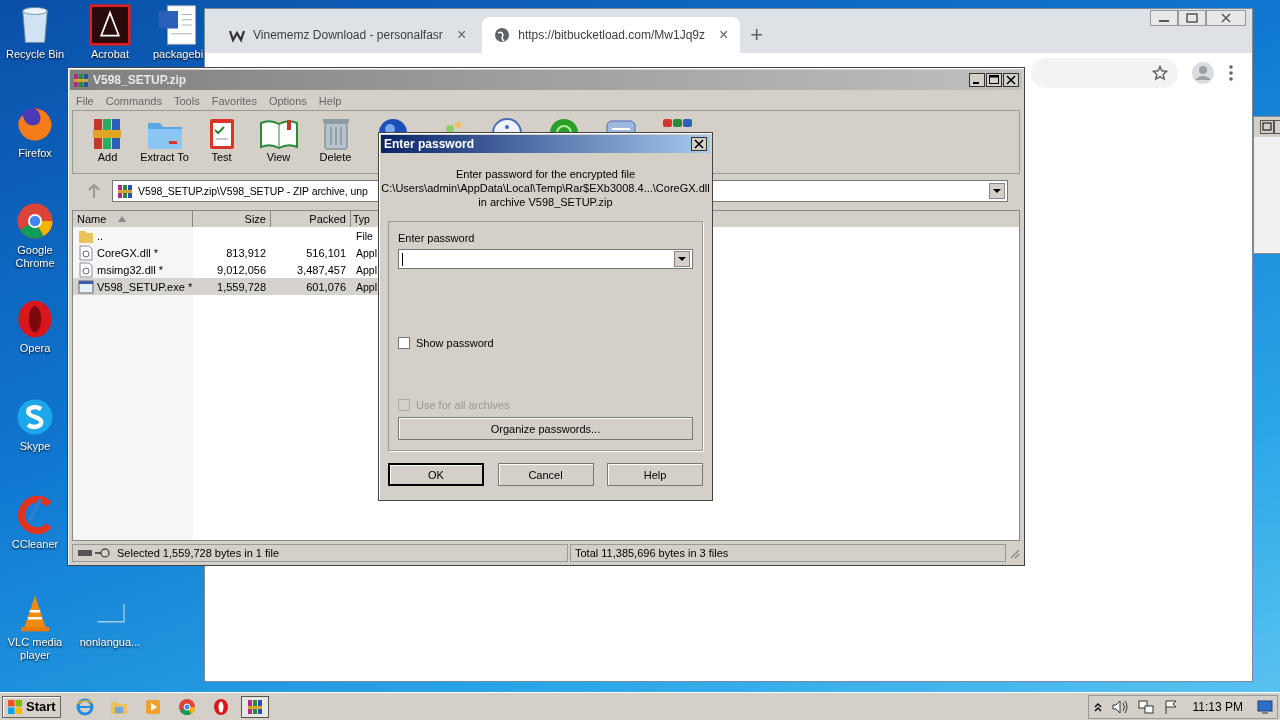 This screenshot has height=720, width=1280. I want to click on file-size: 813,912, so click(246, 252).